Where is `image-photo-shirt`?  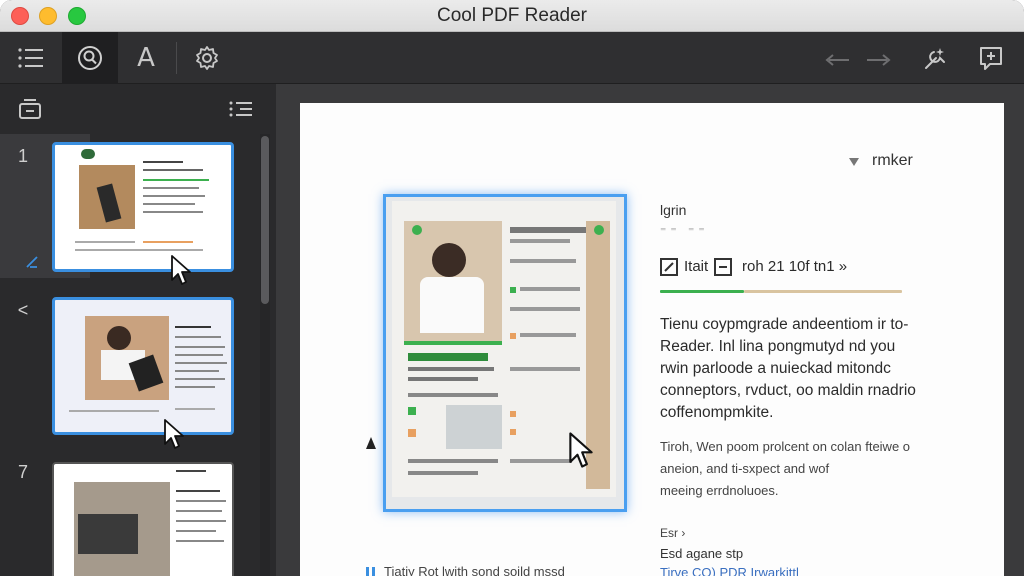
image-photo-shirt is located at coordinates (452, 305).